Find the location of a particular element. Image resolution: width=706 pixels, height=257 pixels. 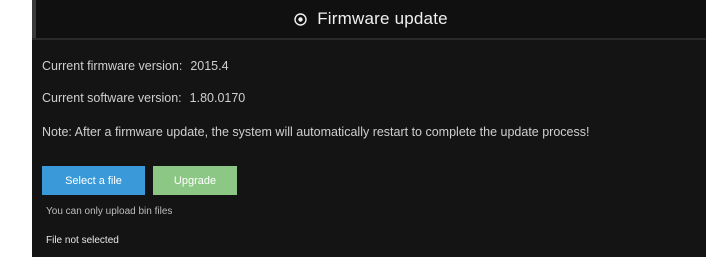

panel-header: Firmware update is located at coordinates (369, 19).